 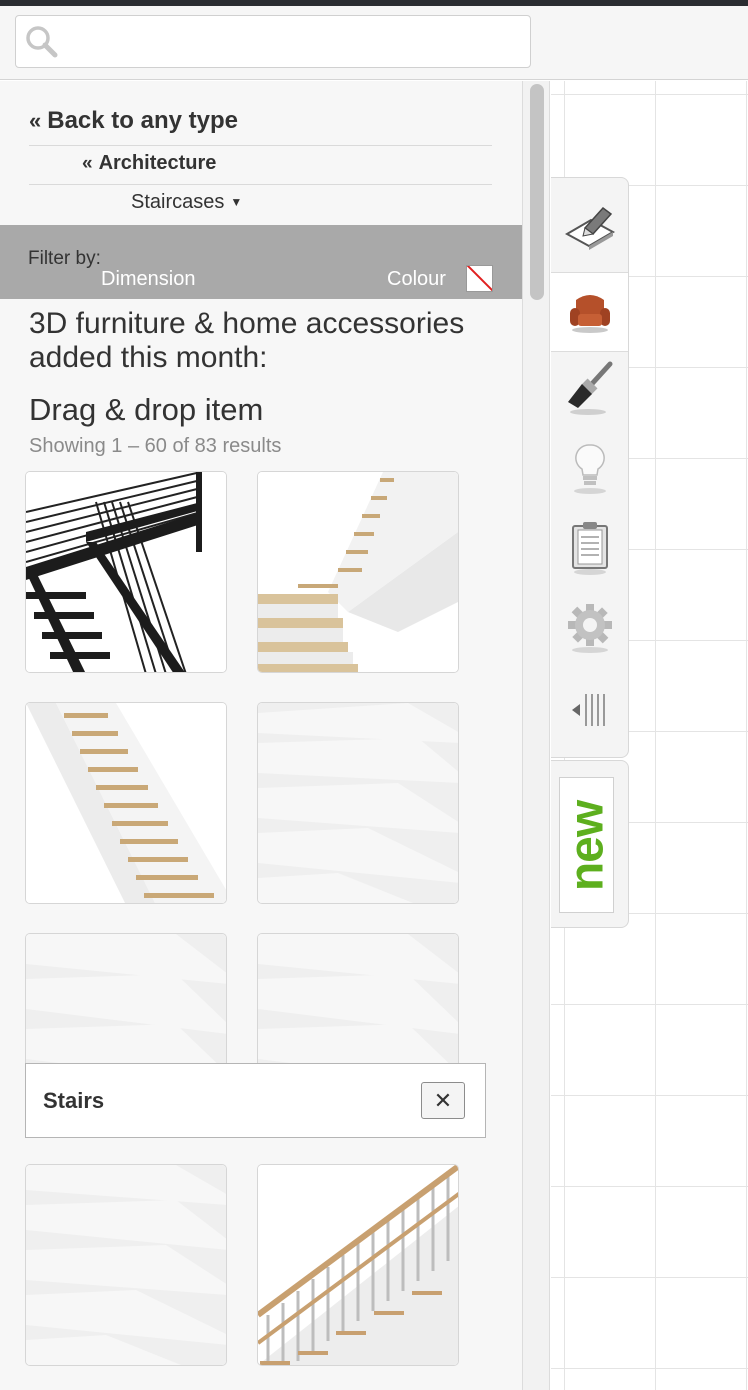 I want to click on dropdown-arrow-icon: ▼, so click(x=236, y=202).